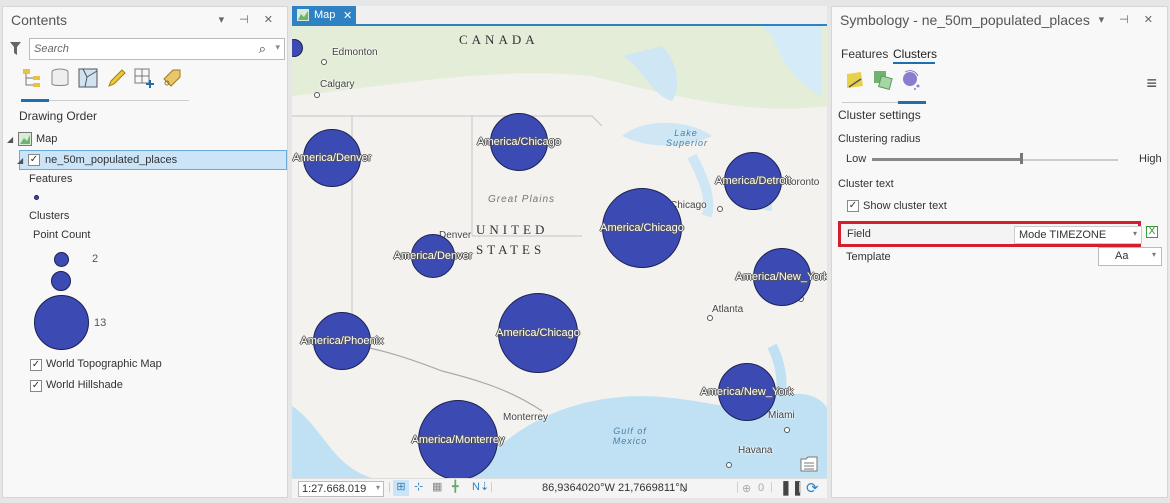  What do you see at coordinates (512, 229) in the screenshot?
I see `map-label-united: UNITED` at bounding box center [512, 229].